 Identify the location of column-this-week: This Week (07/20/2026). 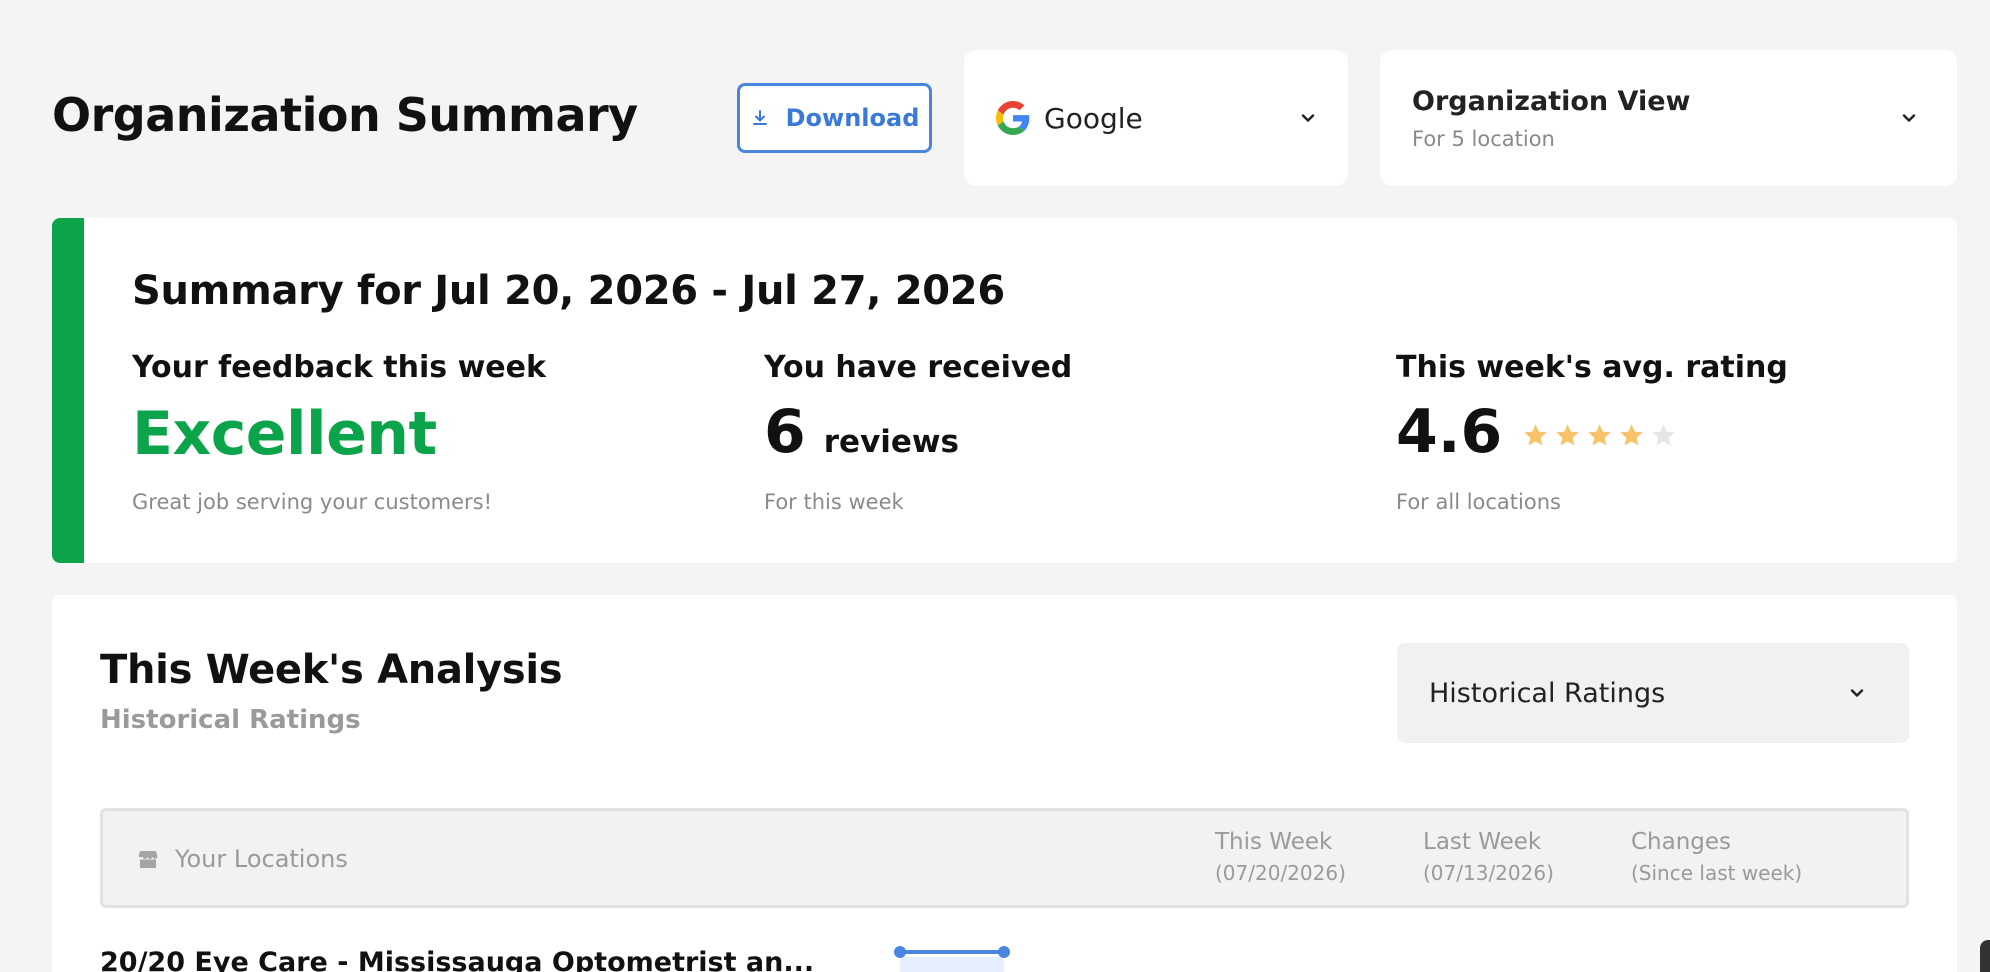
(1280, 857).